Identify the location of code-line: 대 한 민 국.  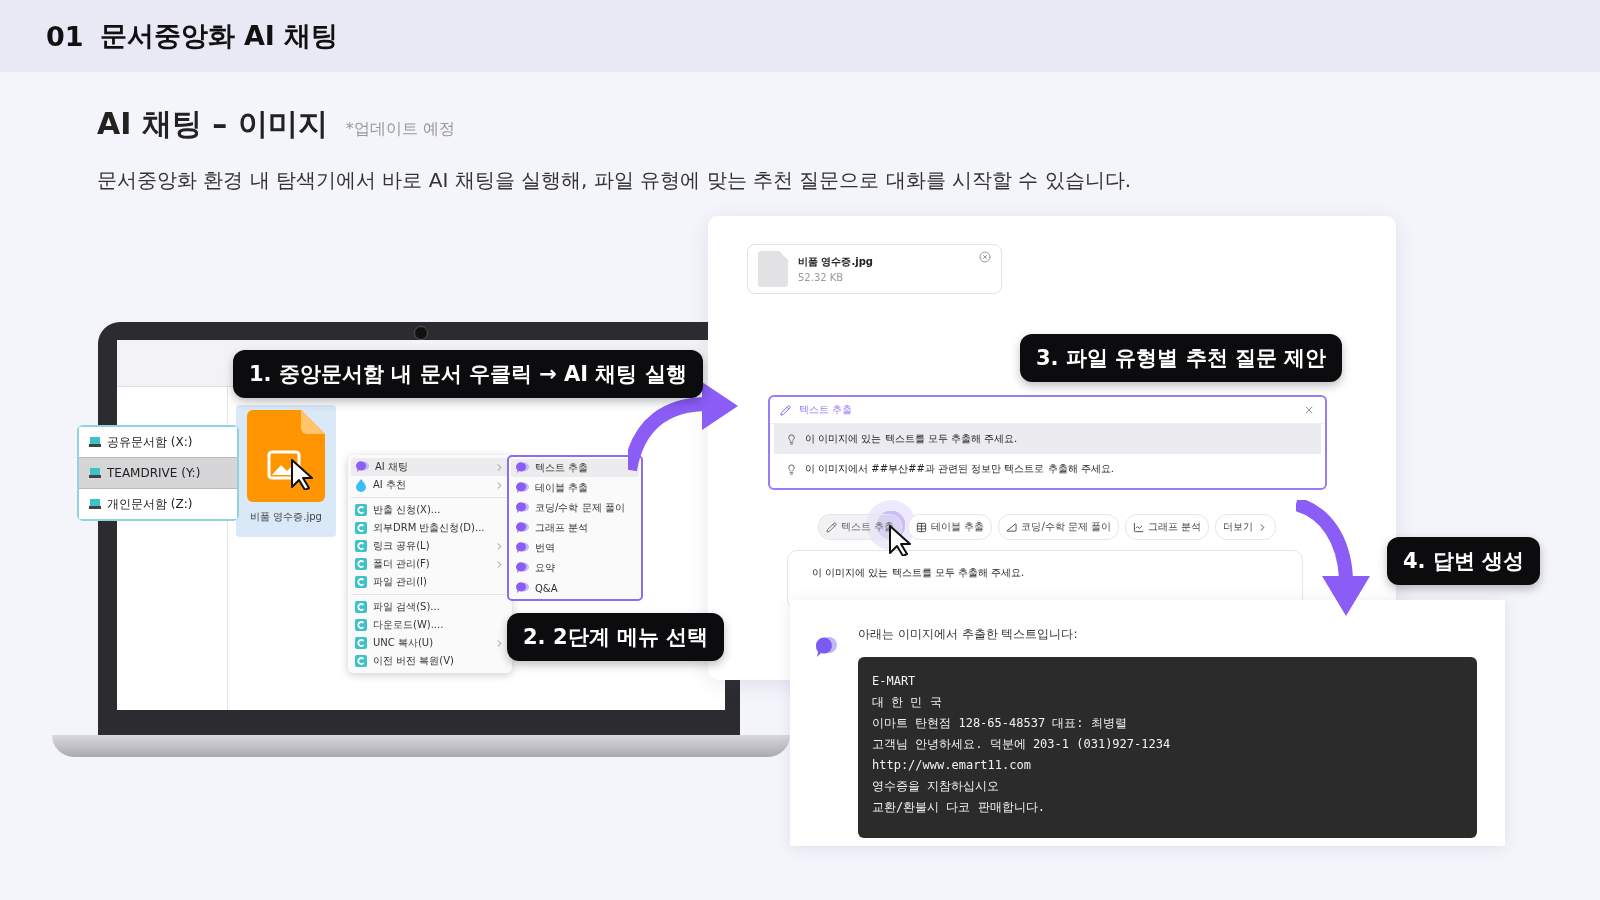
(907, 702).